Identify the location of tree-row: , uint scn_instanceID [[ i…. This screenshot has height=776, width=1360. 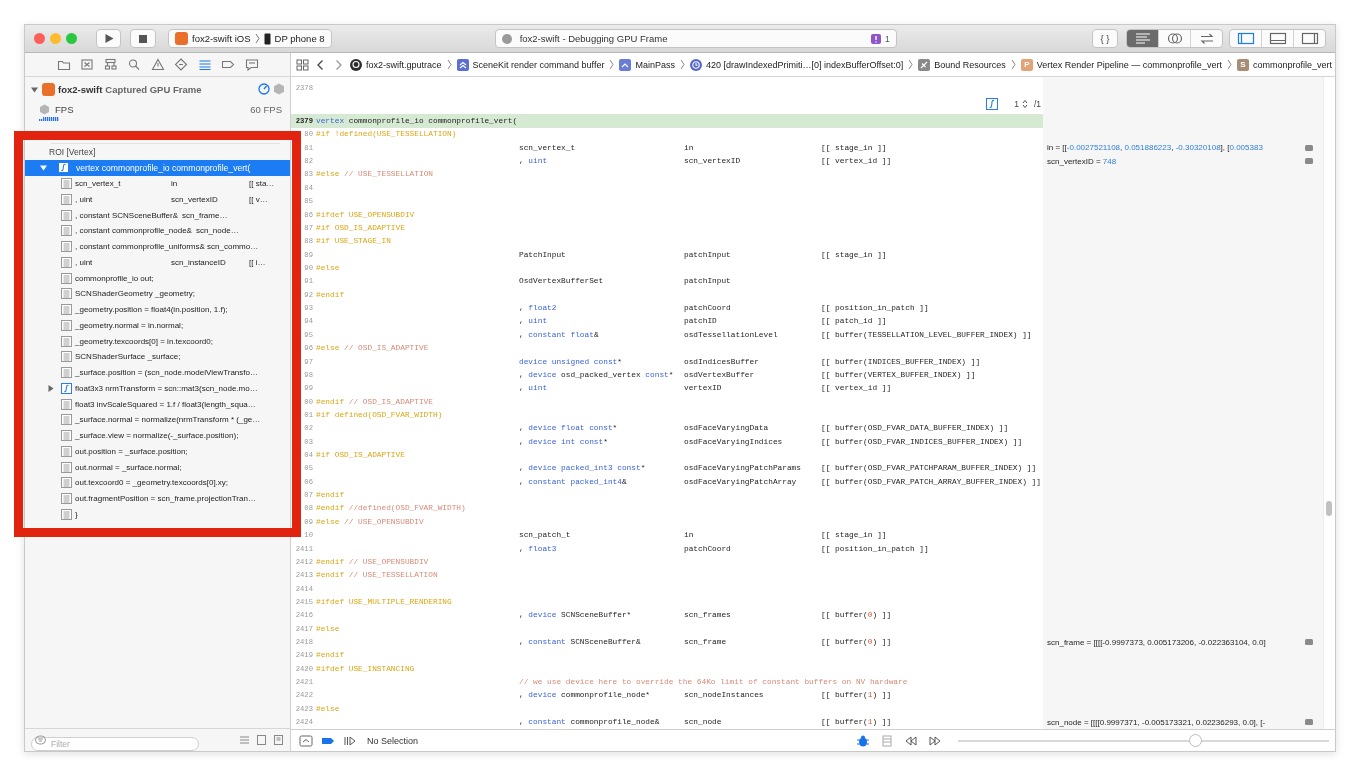
(157, 262).